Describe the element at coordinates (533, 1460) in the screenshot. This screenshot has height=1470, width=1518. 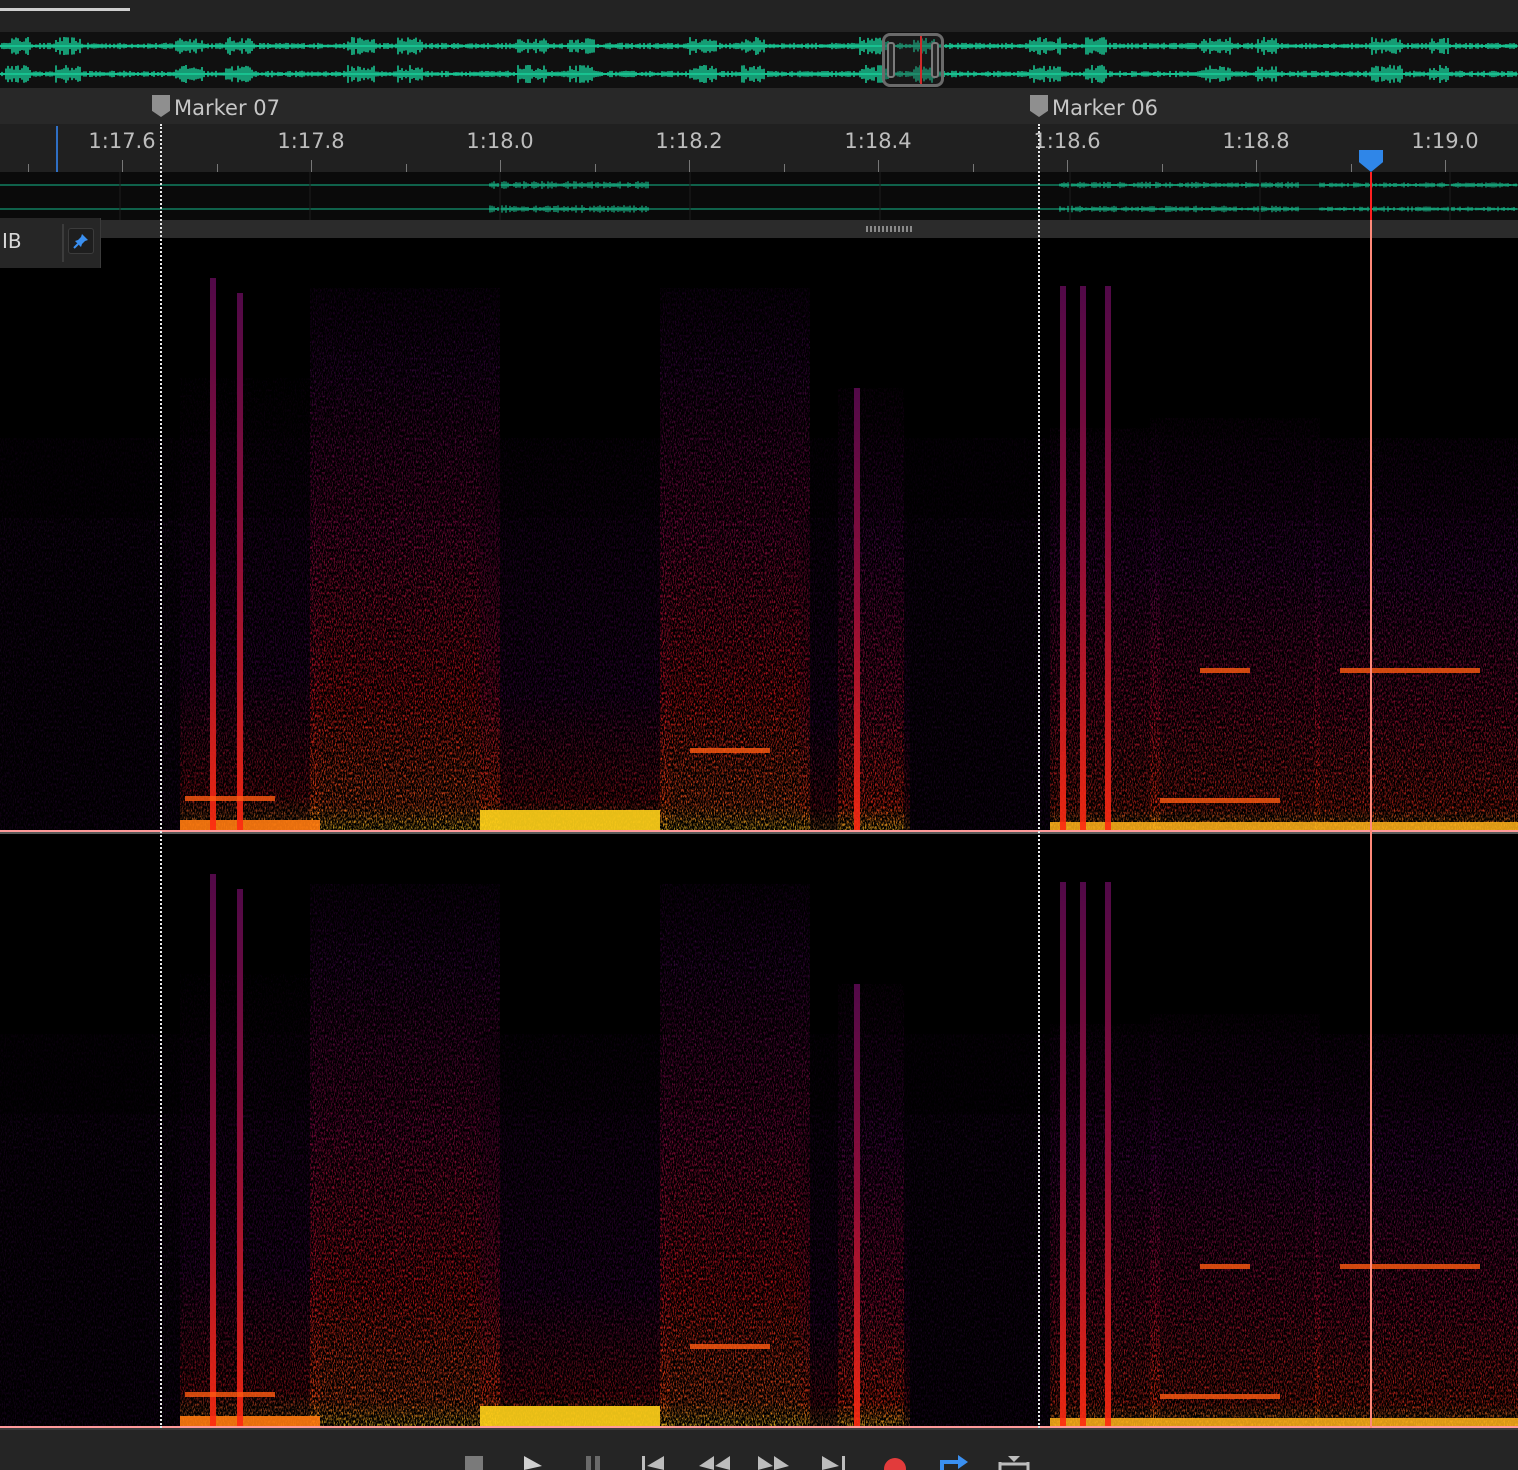
I see `play-icon` at that location.